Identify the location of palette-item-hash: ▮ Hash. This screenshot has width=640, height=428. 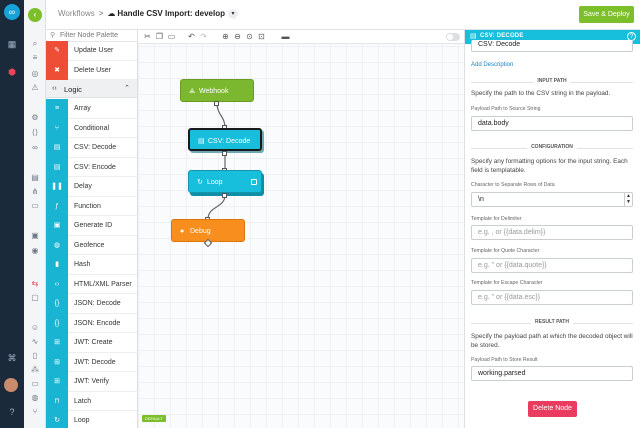
(91, 265).